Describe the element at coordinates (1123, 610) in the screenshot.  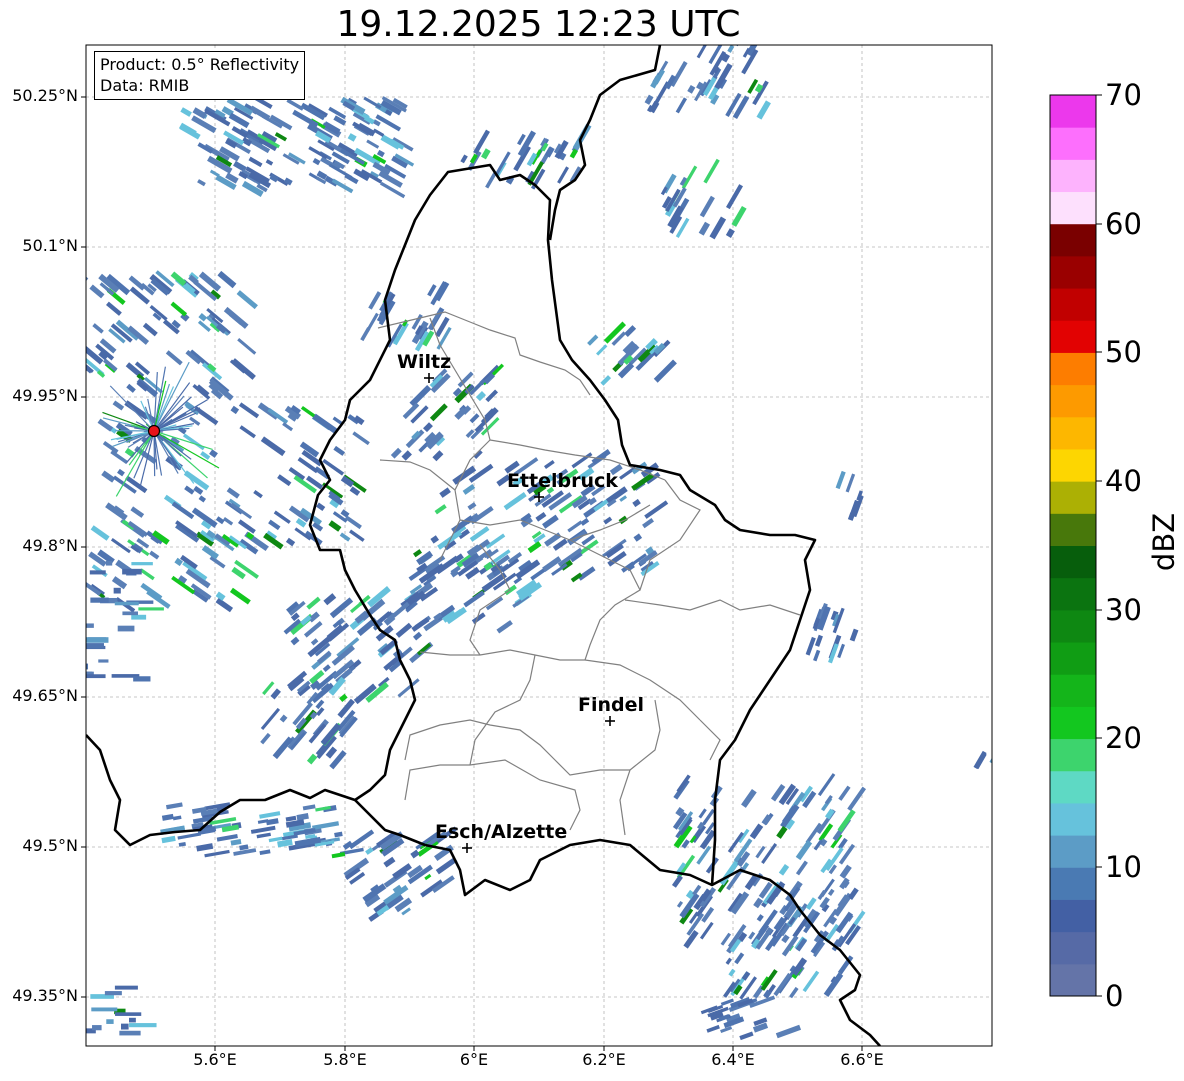
I see `colorbar-tick-label: 30` at that location.